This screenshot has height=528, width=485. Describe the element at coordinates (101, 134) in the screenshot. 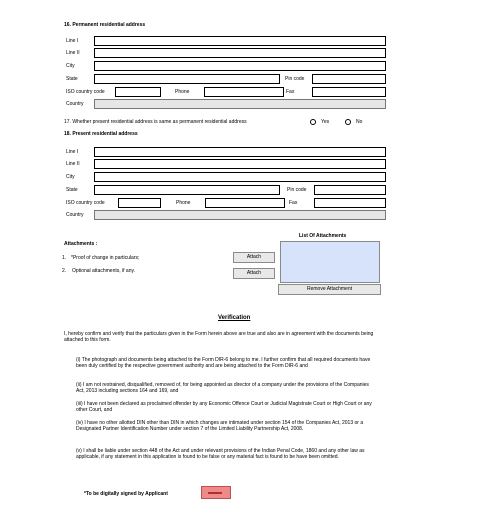

I see `present-address-heading: 18. Present residential address` at that location.